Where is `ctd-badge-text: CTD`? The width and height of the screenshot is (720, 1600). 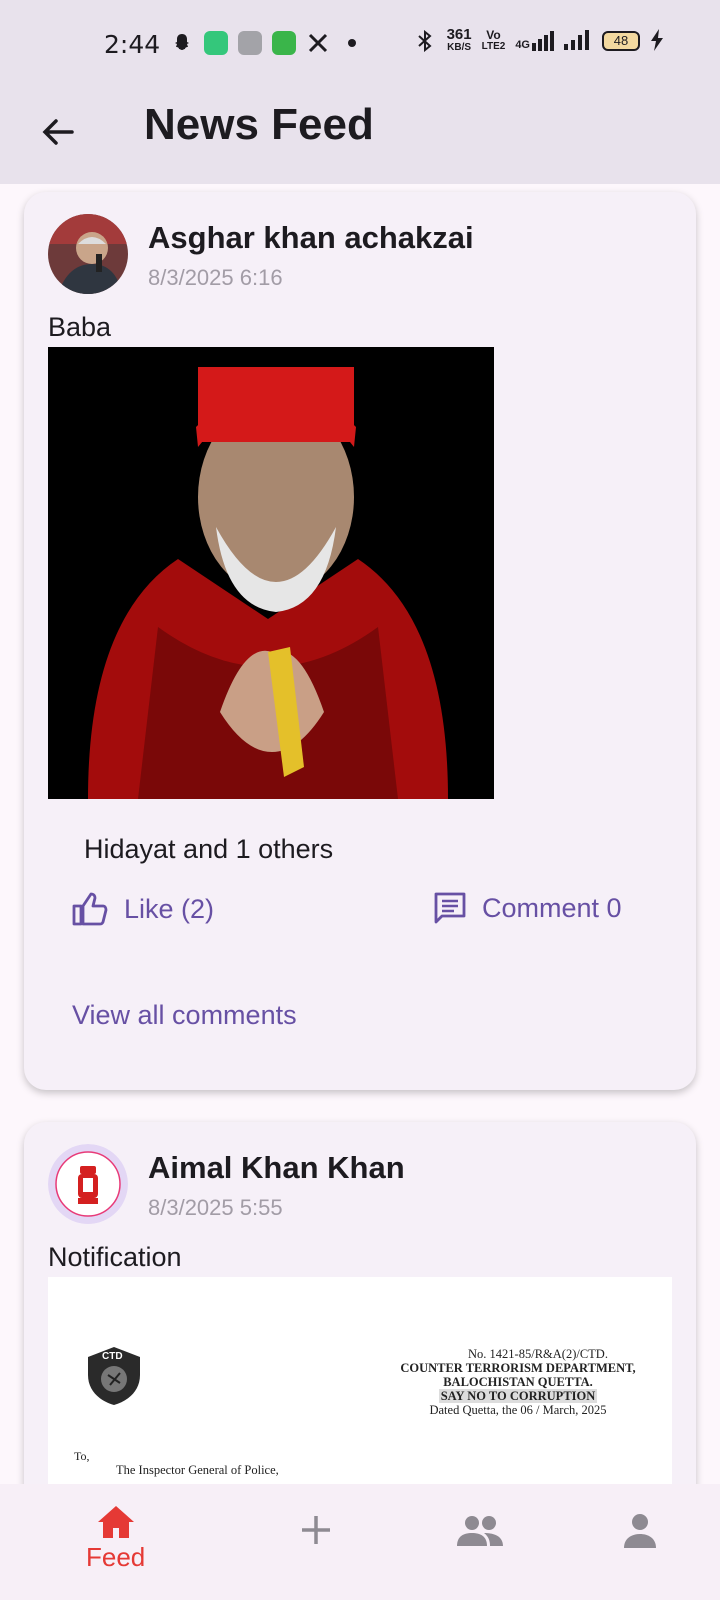
ctd-badge-text: CTD is located at coordinates (112, 1356).